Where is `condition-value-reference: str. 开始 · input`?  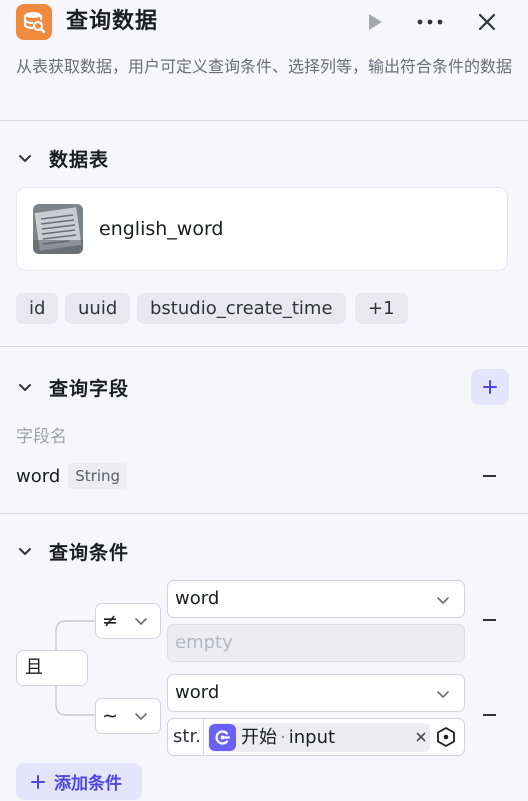 condition-value-reference: str. 开始 · input is located at coordinates (316, 737).